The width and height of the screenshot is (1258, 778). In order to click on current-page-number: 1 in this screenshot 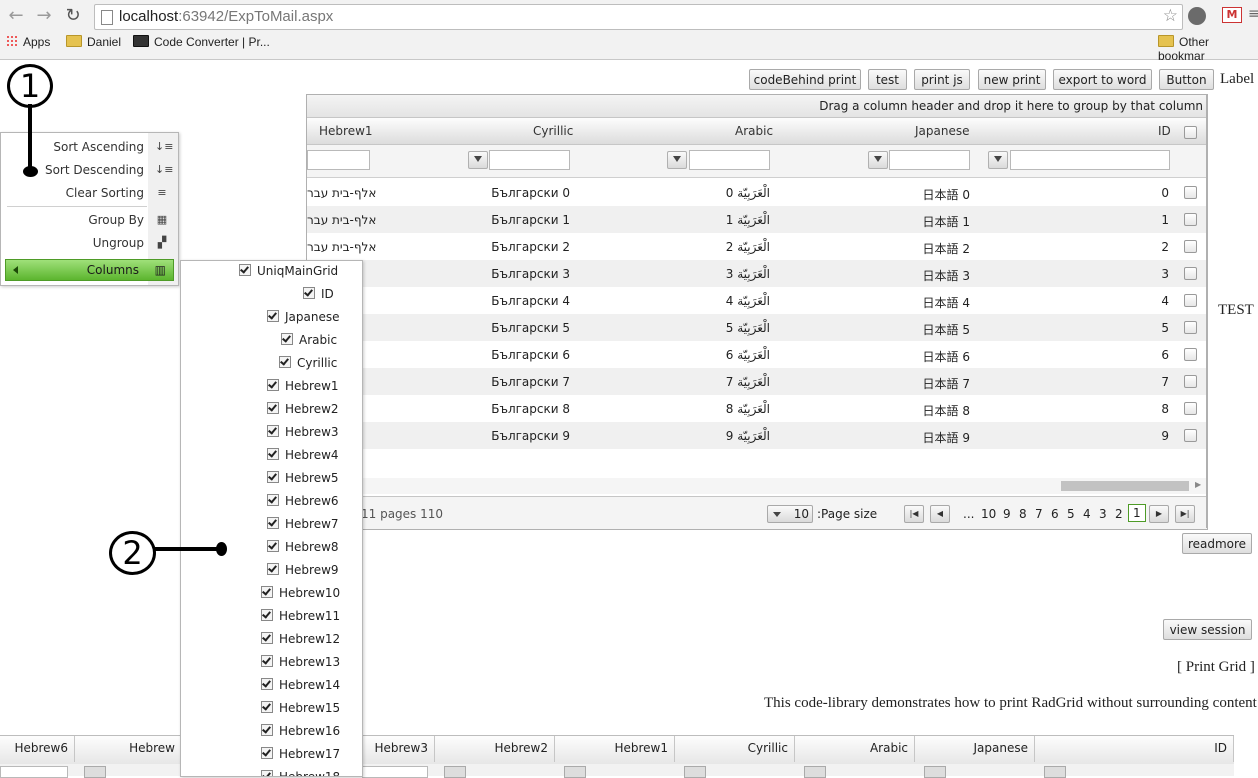, I will do `click(1137, 513)`.